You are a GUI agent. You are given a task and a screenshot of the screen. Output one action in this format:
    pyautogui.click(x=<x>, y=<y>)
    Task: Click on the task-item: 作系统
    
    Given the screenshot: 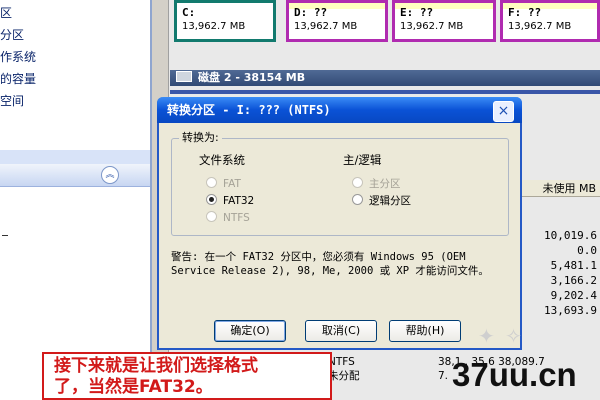 What is the action you would take?
    pyautogui.click(x=65, y=57)
    